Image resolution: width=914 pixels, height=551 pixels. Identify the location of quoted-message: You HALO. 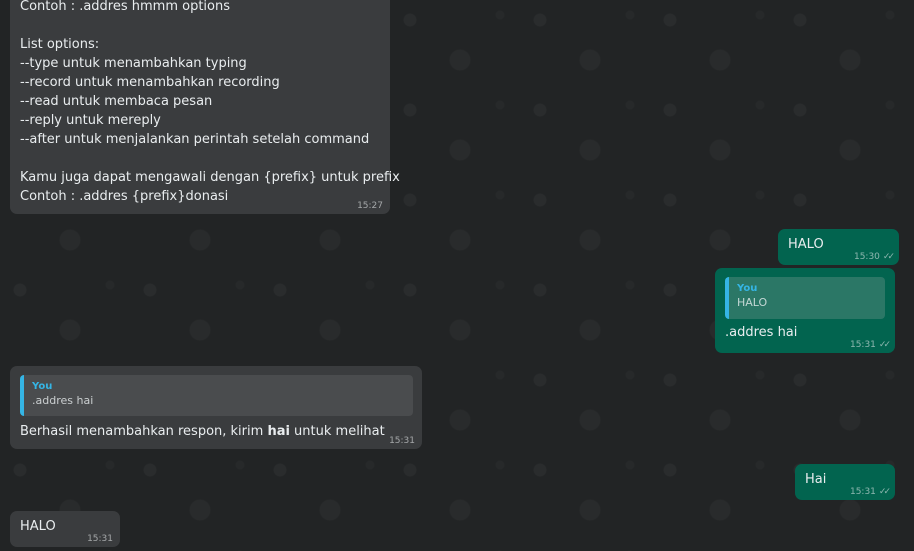
(805, 298).